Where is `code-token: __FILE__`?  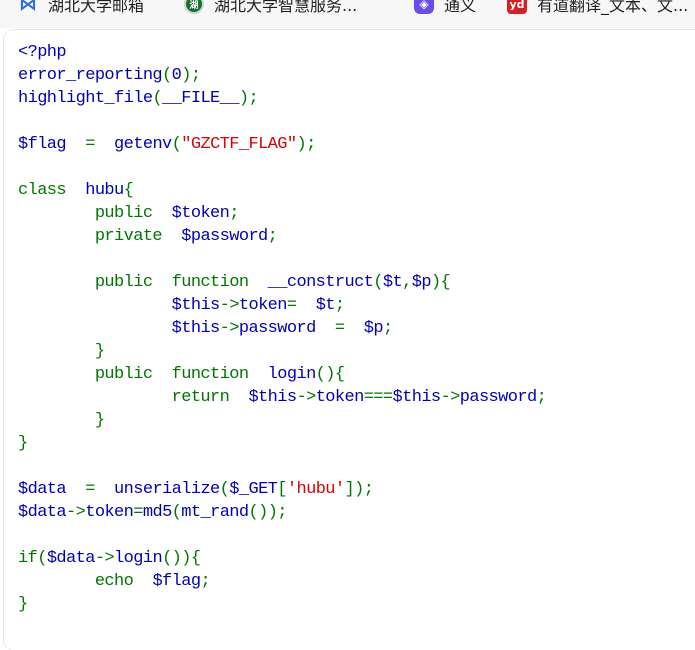 code-token: __FILE__ is located at coordinates (200, 98).